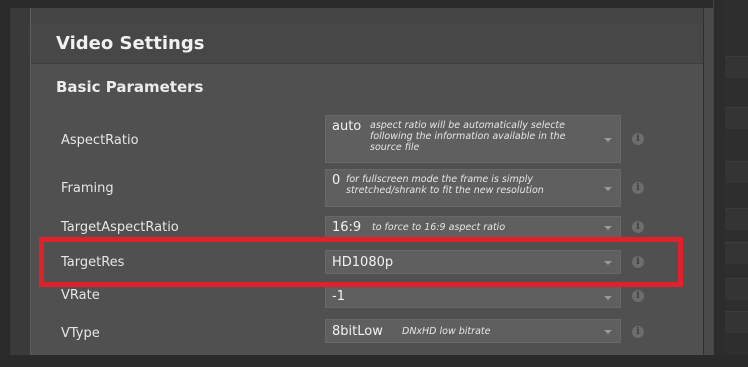  Describe the element at coordinates (708, 181) in the screenshot. I see `panel-scrollbar` at that location.